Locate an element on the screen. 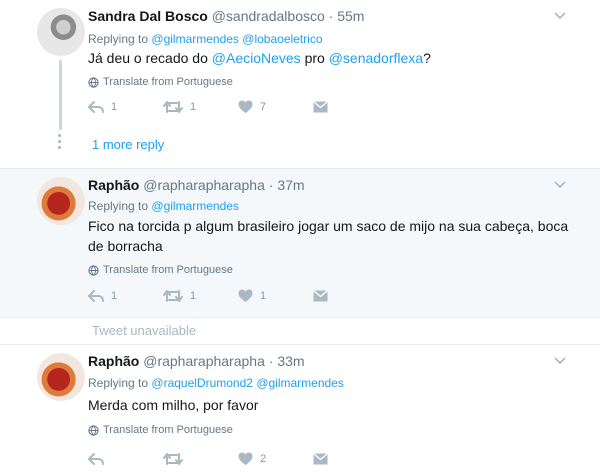  mention-link: @senadorflexa is located at coordinates (376, 58).